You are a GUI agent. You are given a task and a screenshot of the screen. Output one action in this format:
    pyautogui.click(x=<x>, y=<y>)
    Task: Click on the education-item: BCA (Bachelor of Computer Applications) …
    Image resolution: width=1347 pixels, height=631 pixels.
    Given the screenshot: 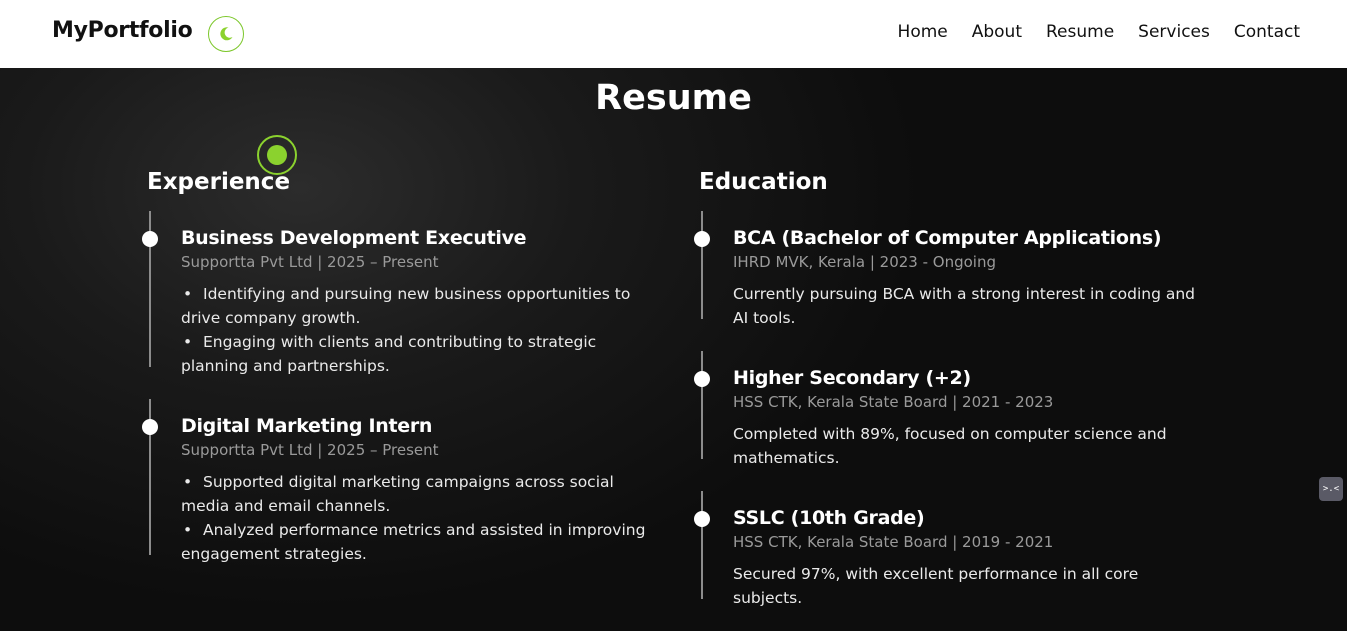 What is the action you would take?
    pyautogui.click(x=948, y=270)
    